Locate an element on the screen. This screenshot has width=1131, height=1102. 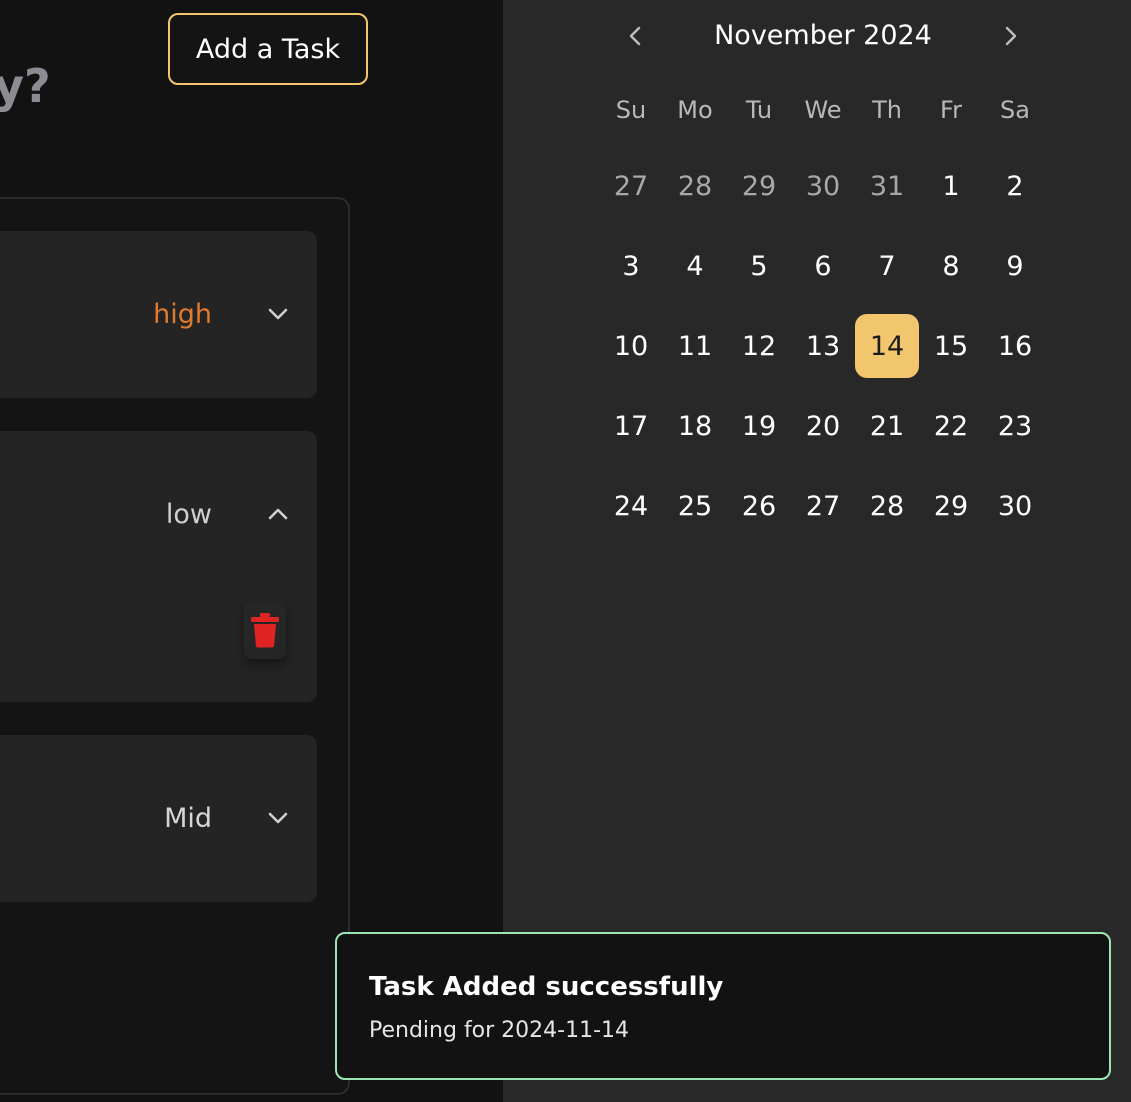
toast-subtitle: Pending for 2024-11-14 is located at coordinates (499, 1030).